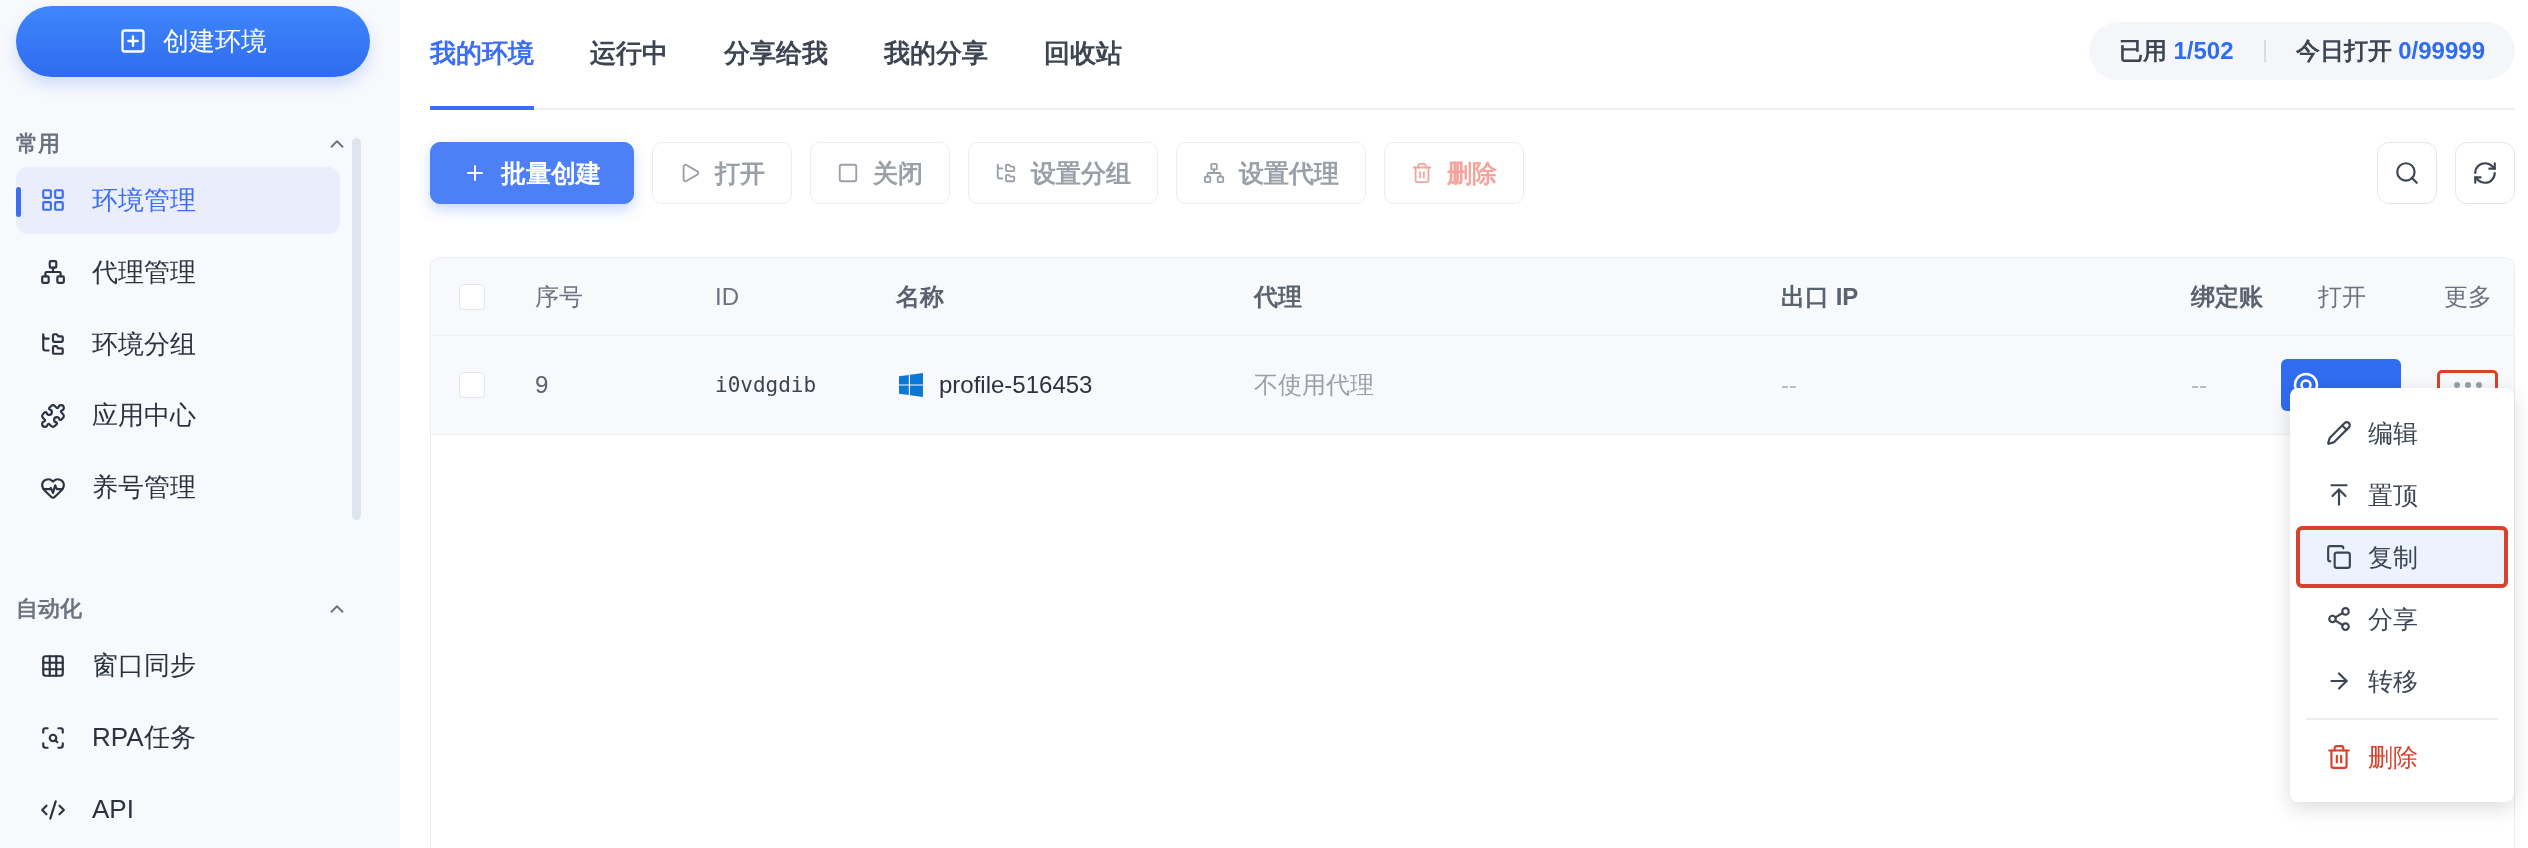 This screenshot has height=848, width=2528. What do you see at coordinates (2441, 51) in the screenshot?
I see `usage-value: 0/99999` at bounding box center [2441, 51].